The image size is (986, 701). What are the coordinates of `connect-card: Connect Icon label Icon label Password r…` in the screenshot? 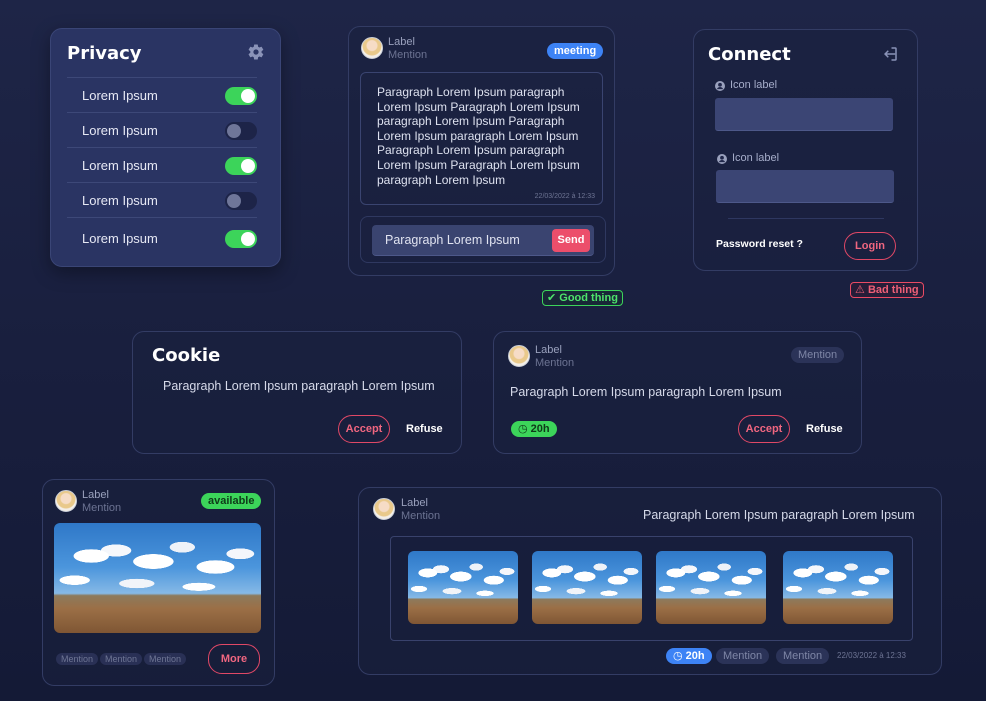 It's located at (805, 150).